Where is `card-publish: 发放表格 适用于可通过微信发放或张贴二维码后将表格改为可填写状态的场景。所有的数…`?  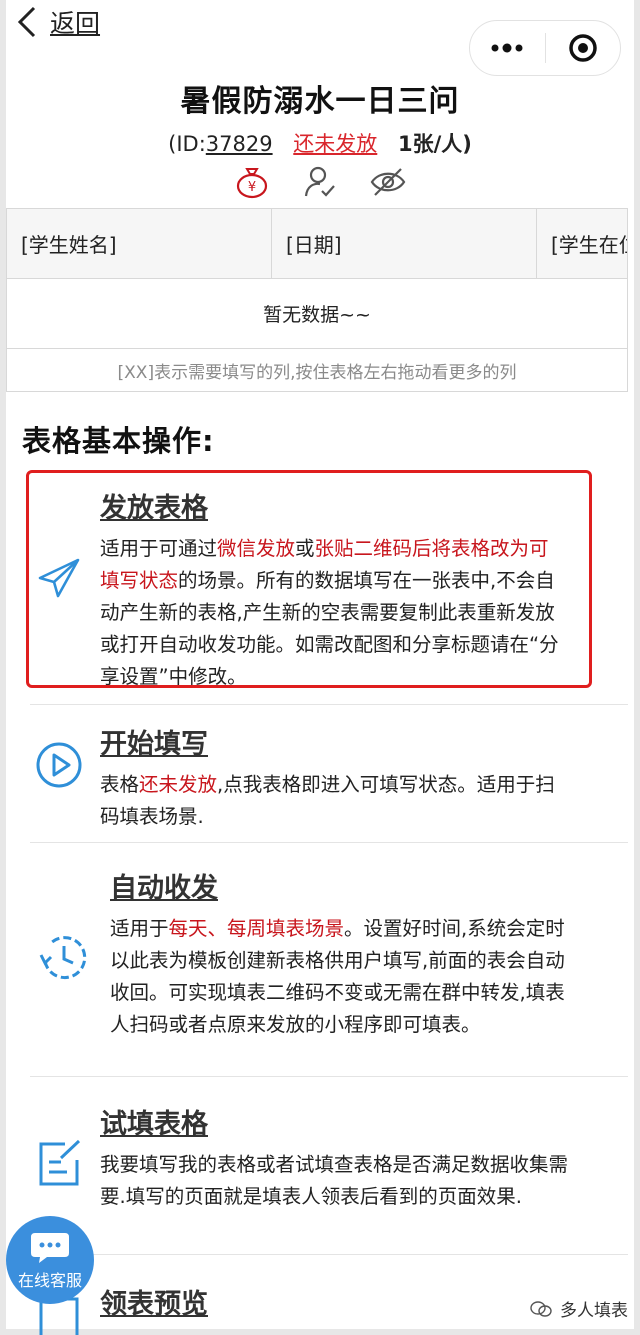
card-publish: 发放表格 适用于可通过微信发放或张贴二维码后将表格改为可填写状态的场景。所有的数… is located at coordinates (329, 589).